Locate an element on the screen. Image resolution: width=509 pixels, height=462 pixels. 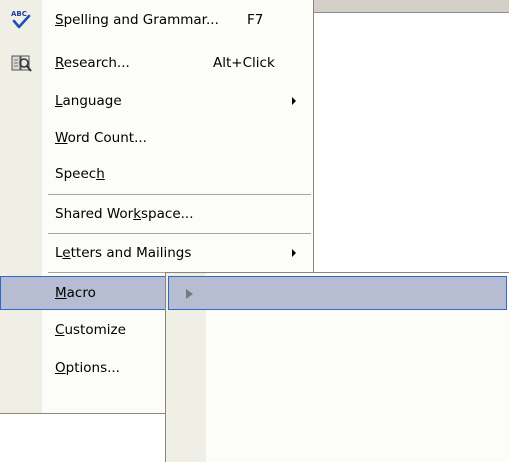
research-book-icon is located at coordinates (21, 63).